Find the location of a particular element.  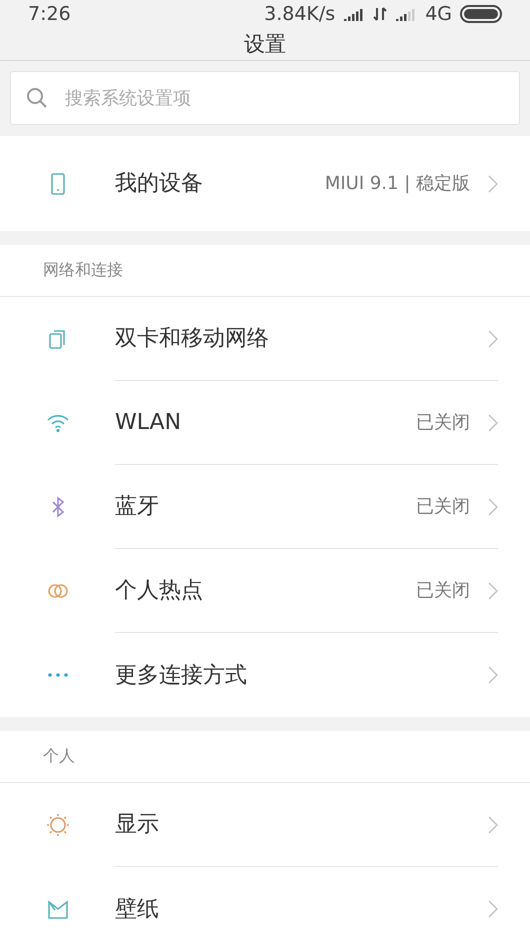

settings-item: WLAN 已关闭 is located at coordinates (265, 423).